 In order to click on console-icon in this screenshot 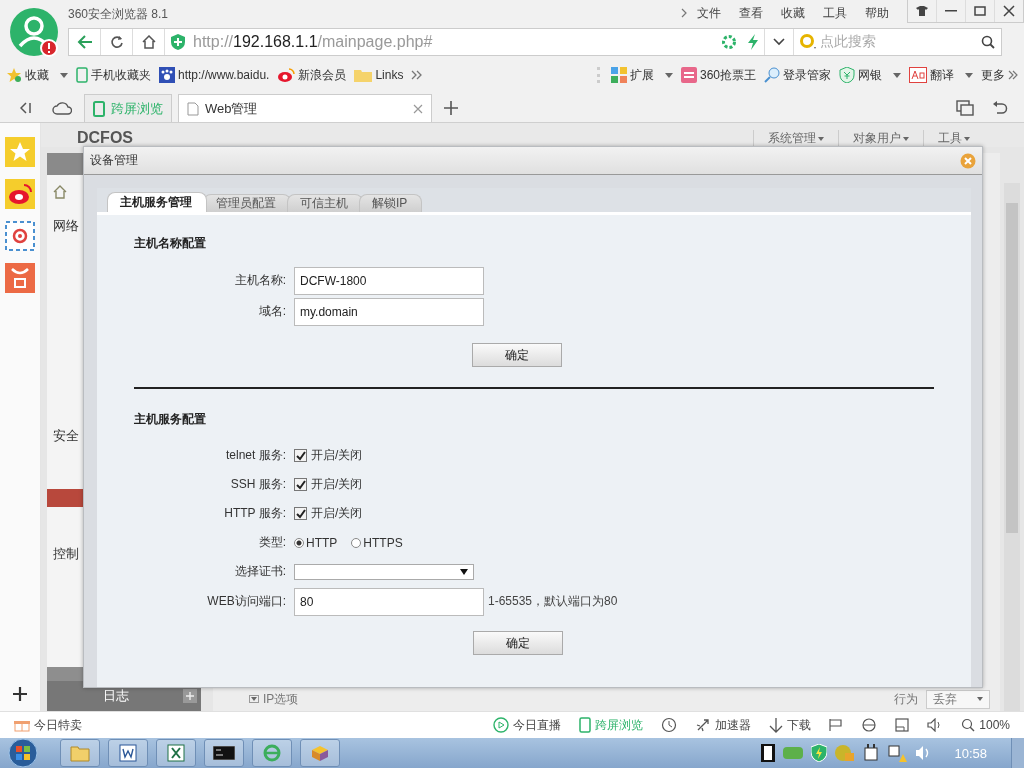, I will do `click(224, 753)`.